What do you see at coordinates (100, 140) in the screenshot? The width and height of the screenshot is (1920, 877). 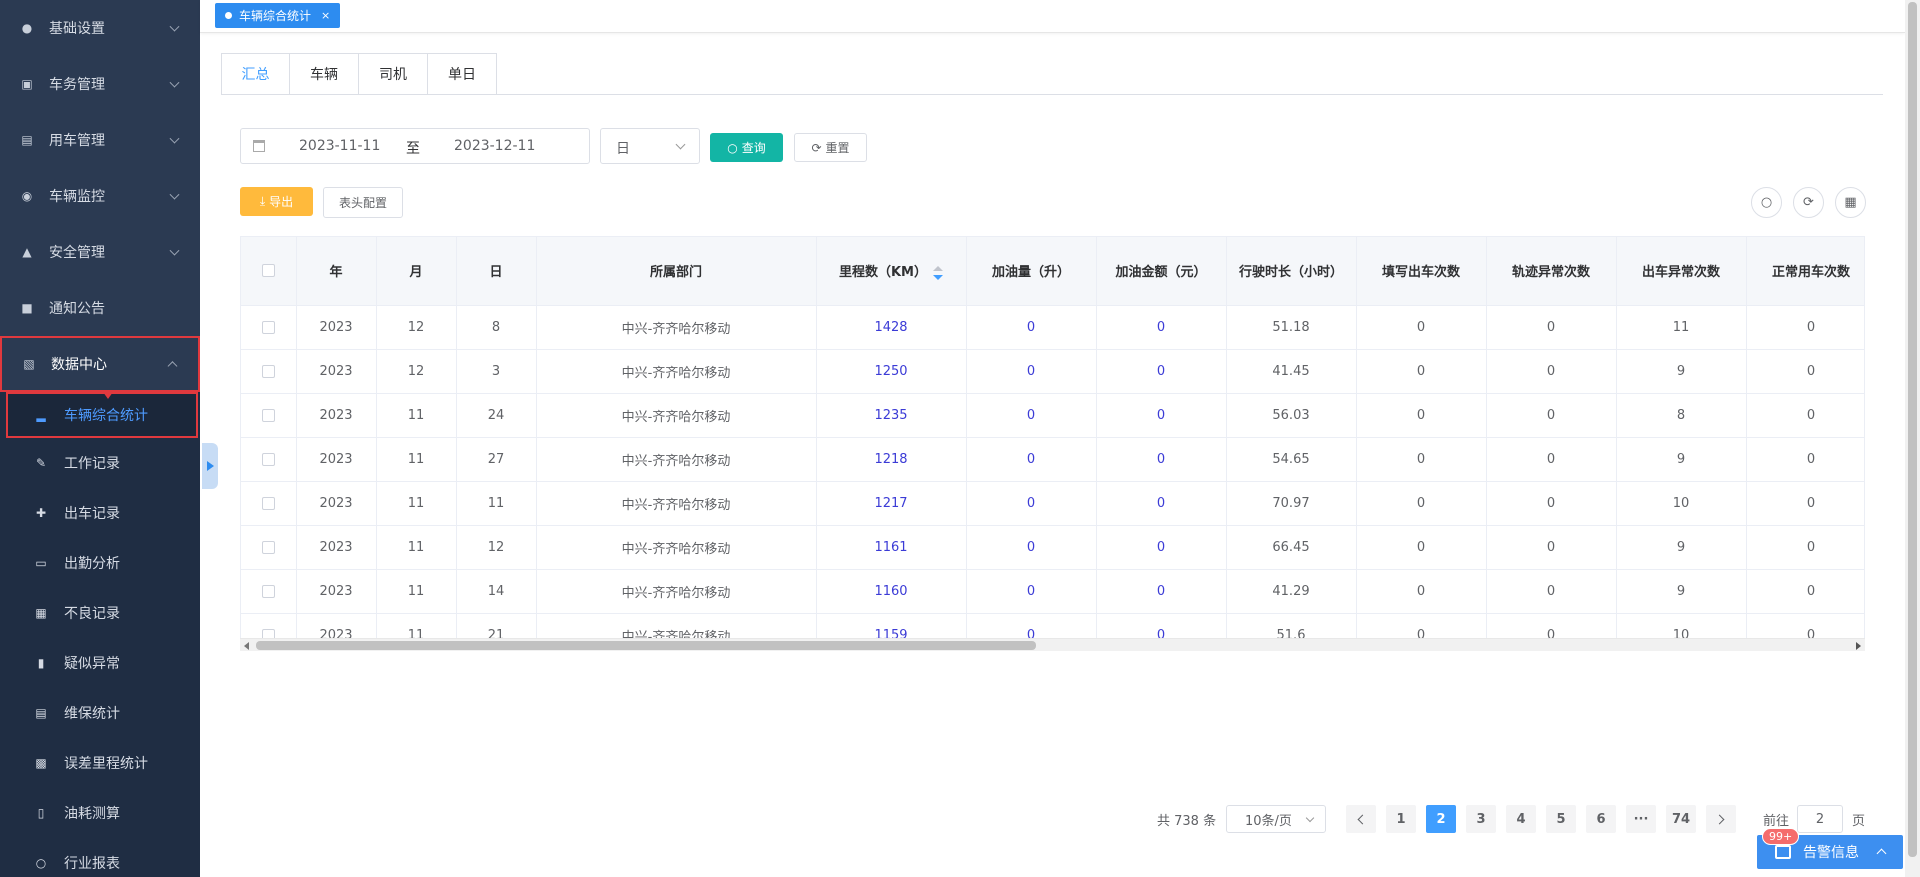 I see `sidebar-item-vehicle-use: ▤ 用车管理` at bounding box center [100, 140].